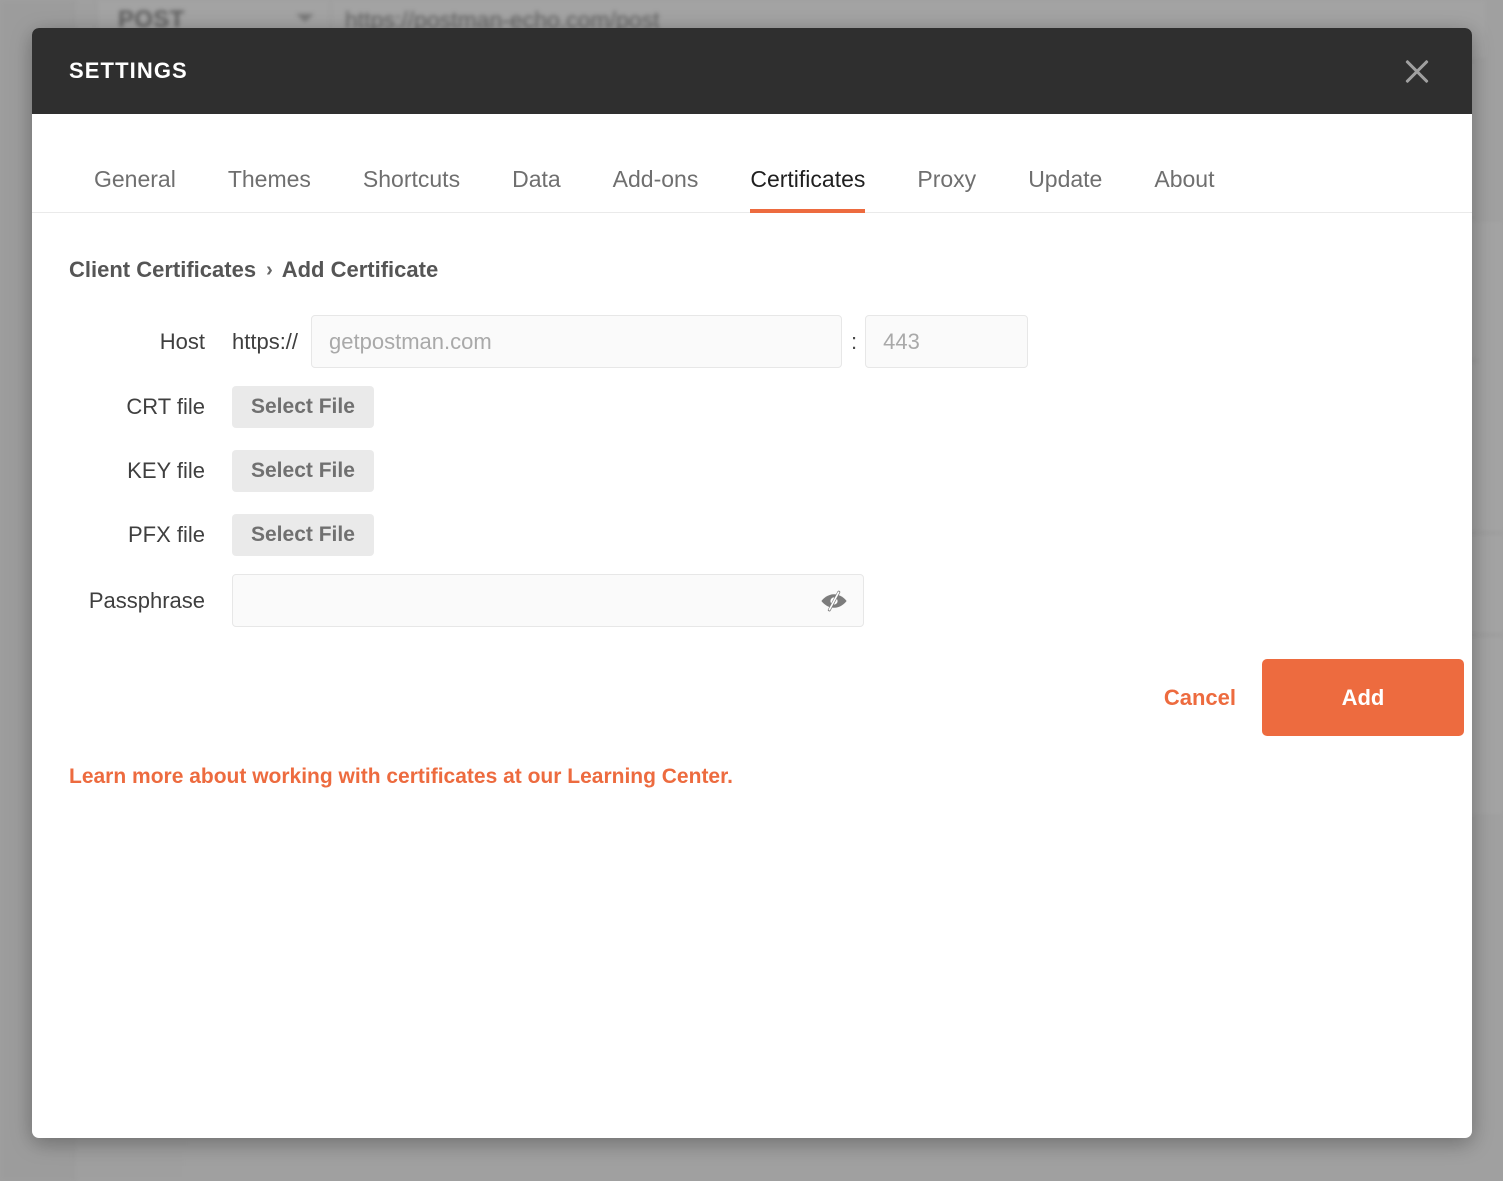  I want to click on page-title: SETTINGS, so click(128, 70).